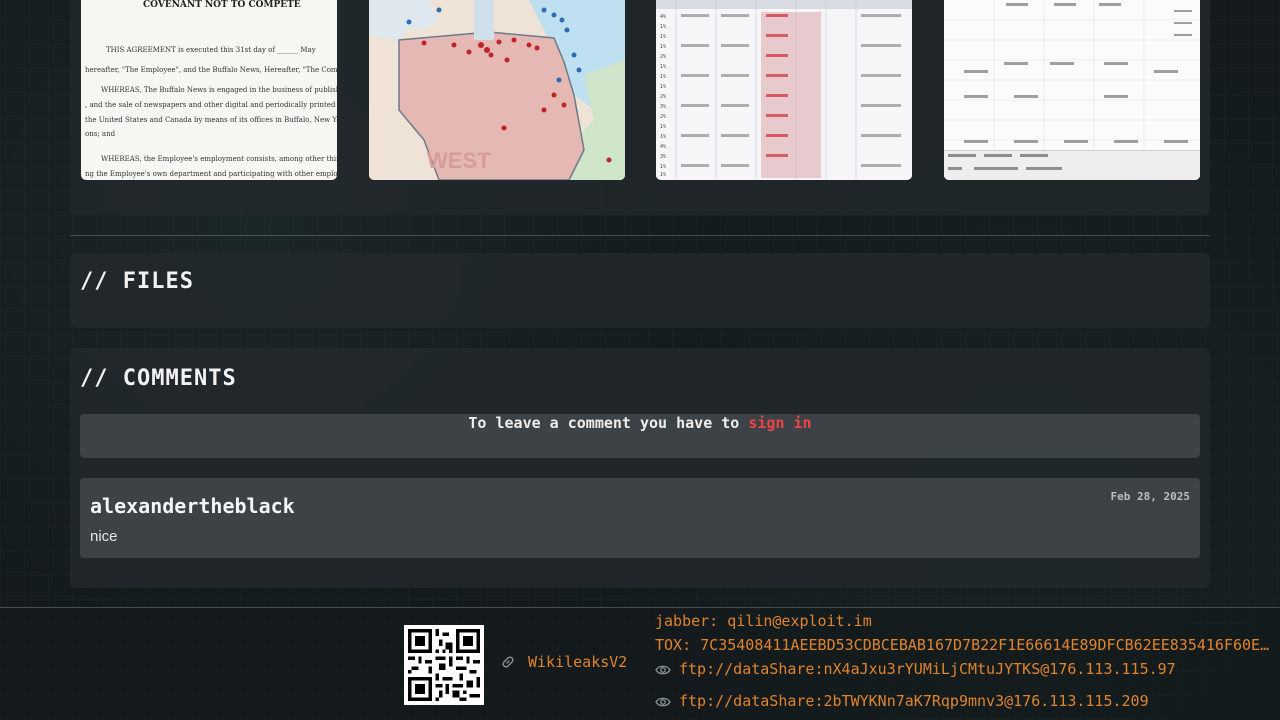 The height and width of the screenshot is (720, 1280). What do you see at coordinates (763, 621) in the screenshot?
I see `jabber-contact: jabber: qilin@exploit.im` at bounding box center [763, 621].